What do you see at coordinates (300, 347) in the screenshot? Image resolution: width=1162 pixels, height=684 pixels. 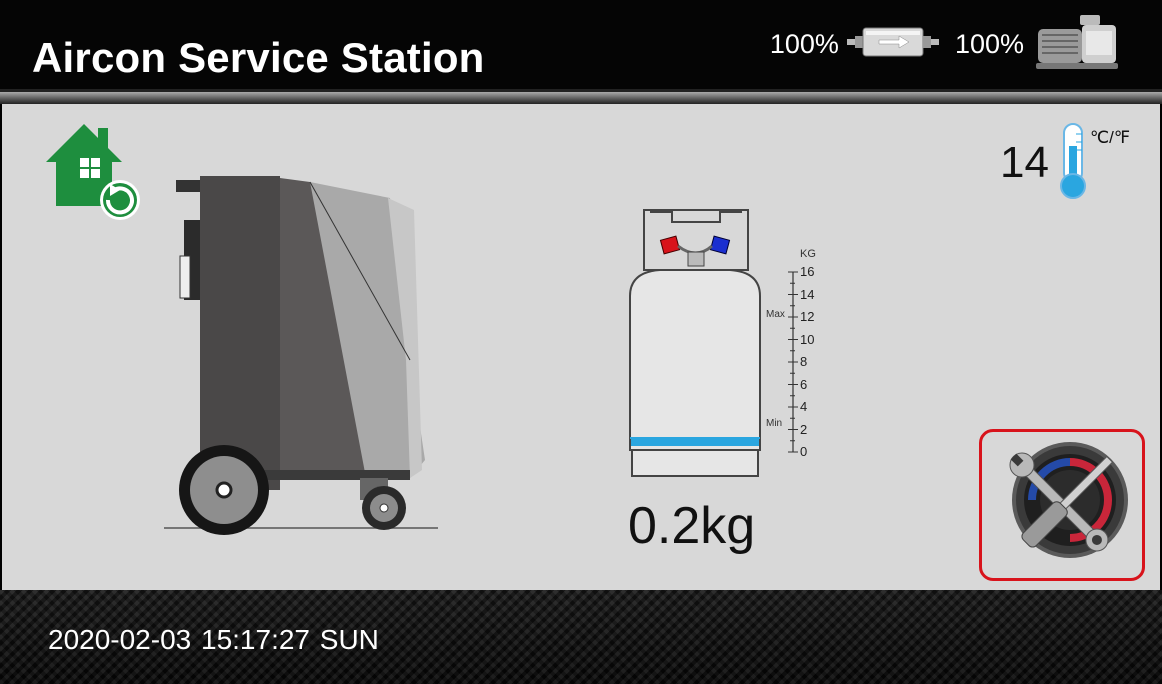 I see `service-machine-image` at bounding box center [300, 347].